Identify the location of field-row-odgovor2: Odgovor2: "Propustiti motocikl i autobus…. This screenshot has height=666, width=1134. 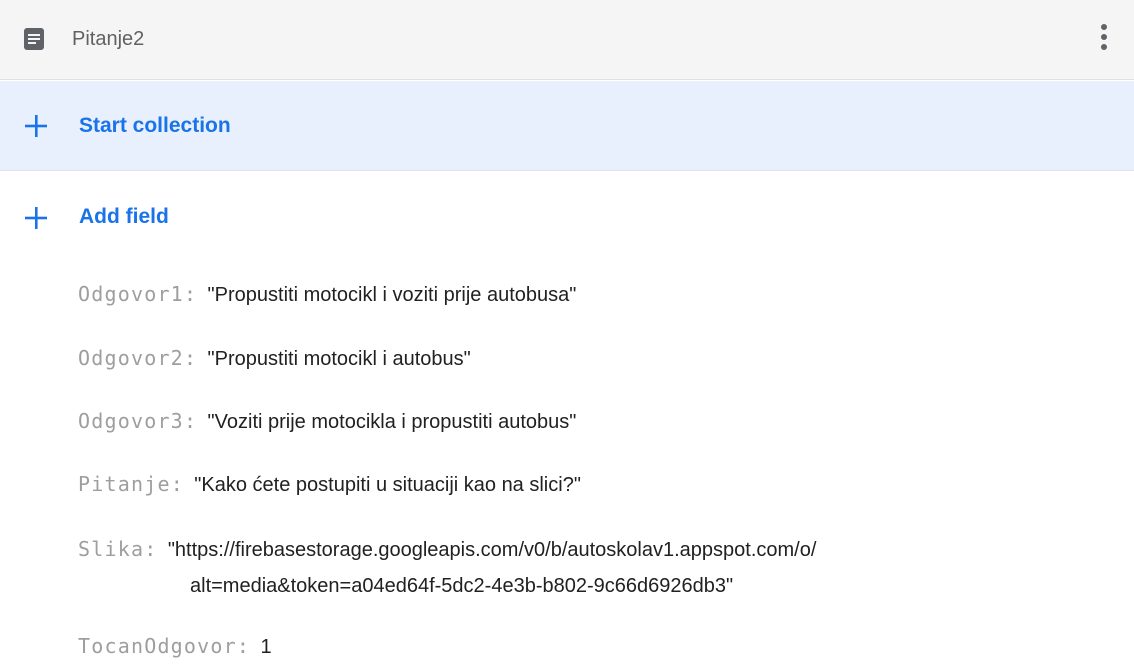
(274, 358).